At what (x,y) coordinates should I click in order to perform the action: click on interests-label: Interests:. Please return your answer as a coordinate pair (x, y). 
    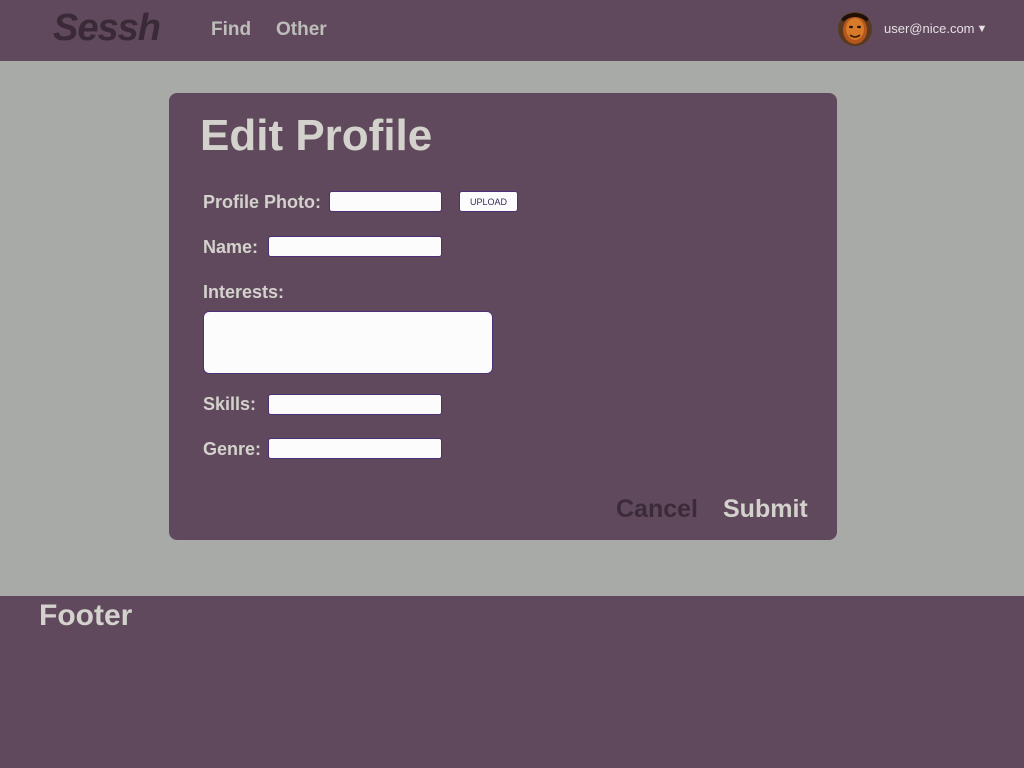
    Looking at the image, I should click on (244, 292).